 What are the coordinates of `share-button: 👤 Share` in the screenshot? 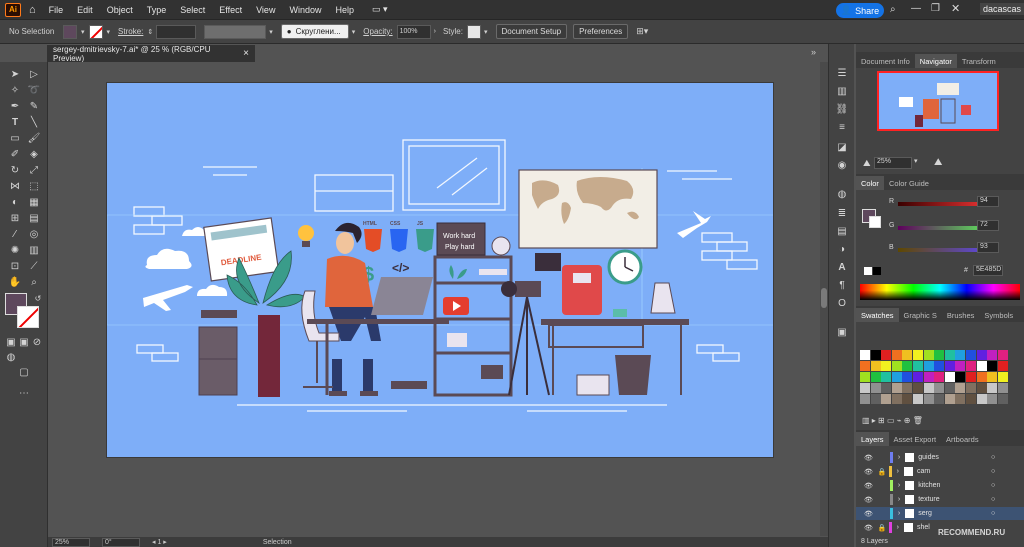 It's located at (860, 10).